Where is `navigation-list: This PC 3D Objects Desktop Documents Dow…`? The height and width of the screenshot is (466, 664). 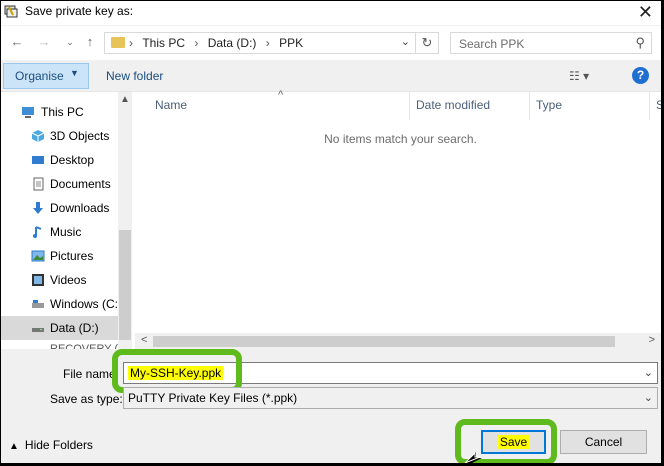 navigation-list: This PC 3D Objects Desktop Documents Dow… is located at coordinates (60, 225).